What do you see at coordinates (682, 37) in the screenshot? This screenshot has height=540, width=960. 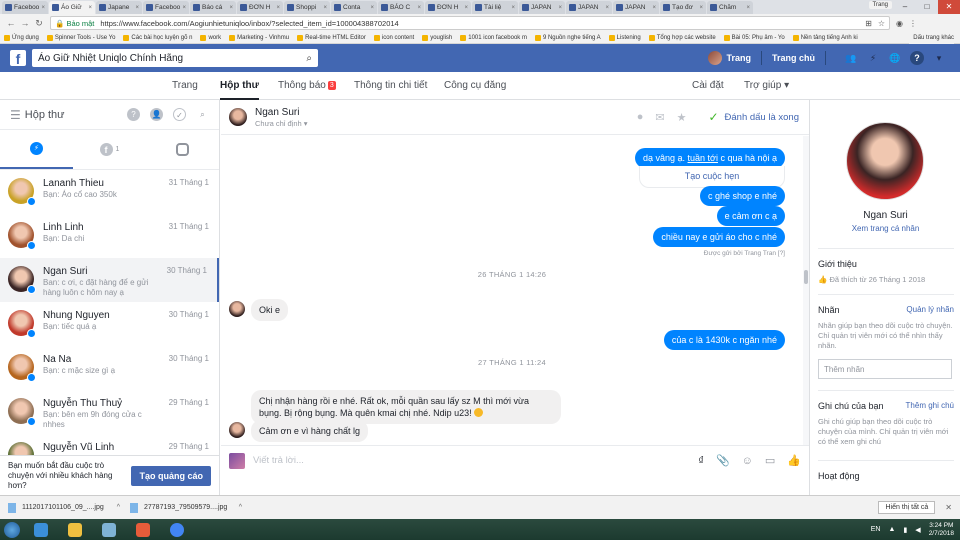 I see `bookmark-item: Tổng hợp các website` at bounding box center [682, 37].